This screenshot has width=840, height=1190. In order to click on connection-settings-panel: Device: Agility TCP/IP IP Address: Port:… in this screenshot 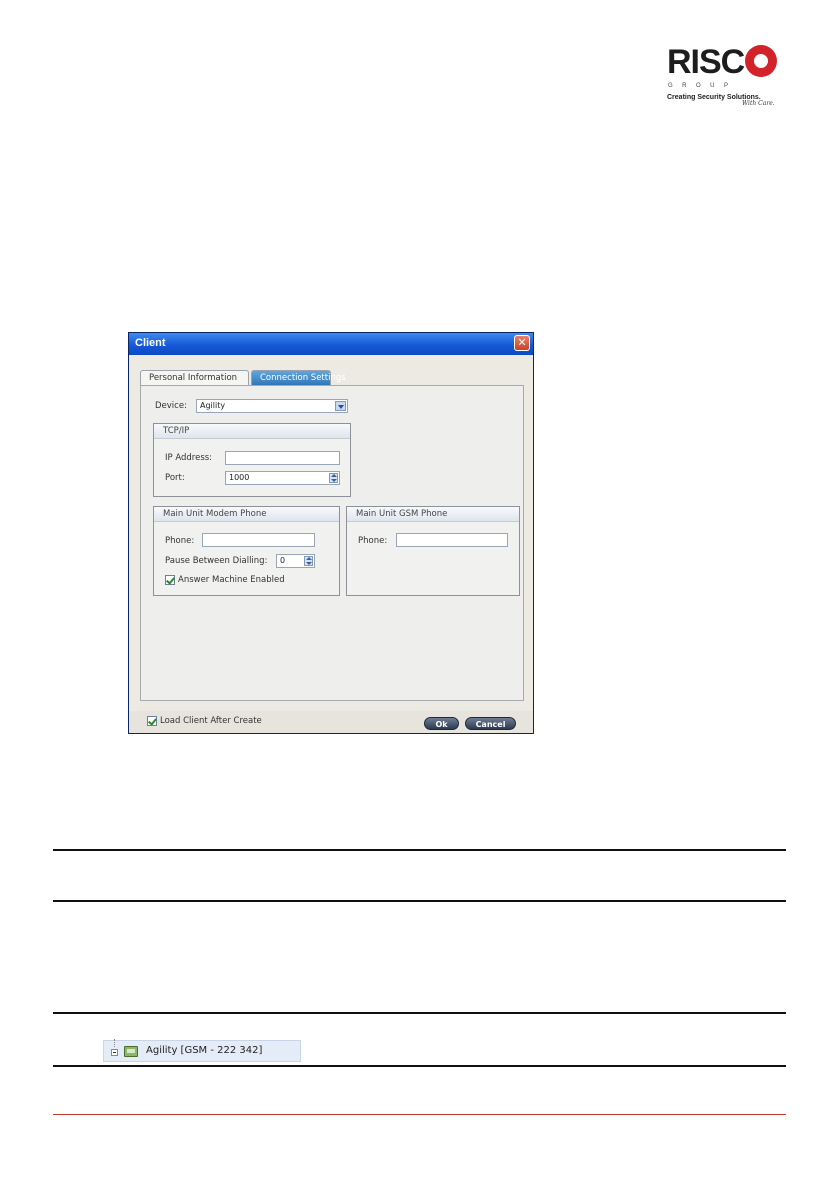, I will do `click(332, 543)`.